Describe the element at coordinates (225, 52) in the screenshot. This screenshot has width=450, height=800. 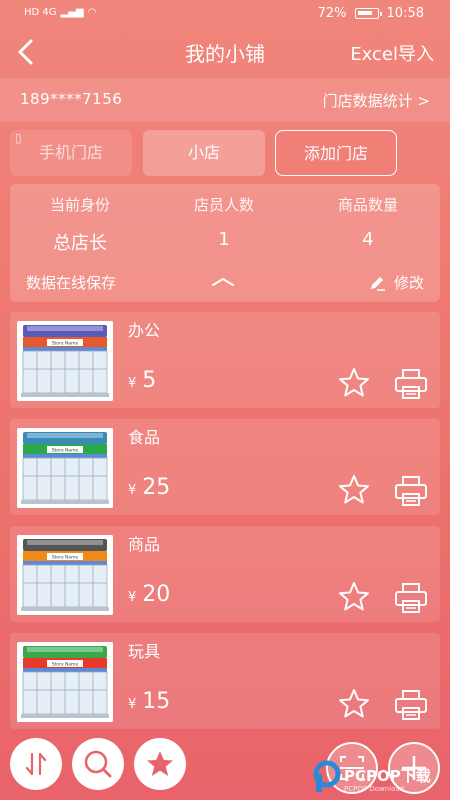
I see `top-app-bar: 我的小铺 Excel导入` at that location.